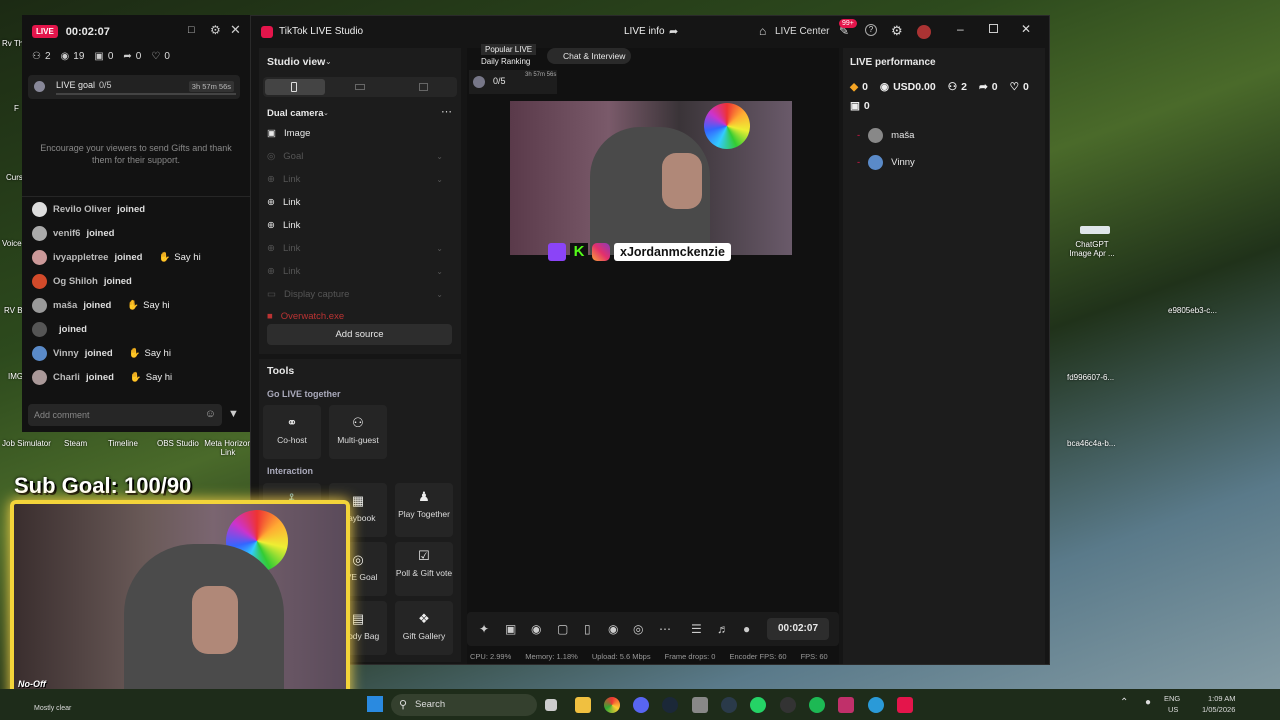  Describe the element at coordinates (897, 31) in the screenshot. I see `settings-icon: ⚙` at that location.